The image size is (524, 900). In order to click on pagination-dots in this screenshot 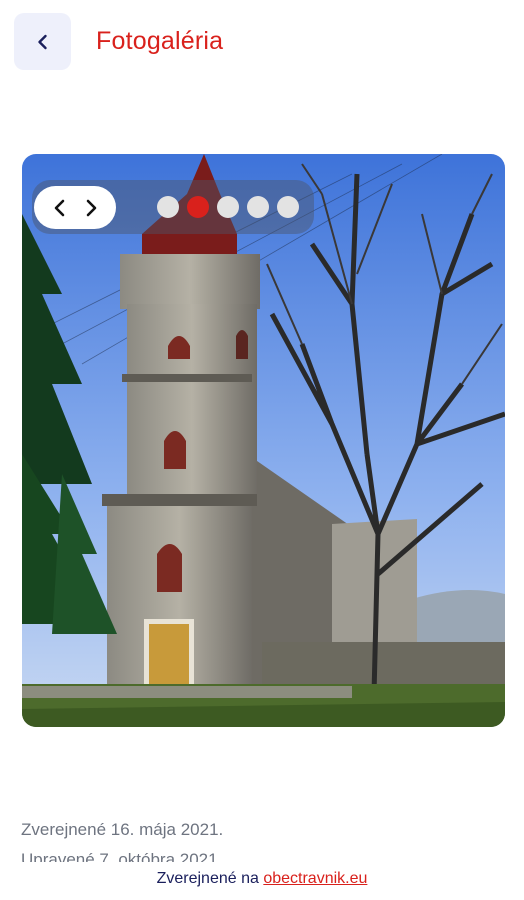, I will do `click(228, 207)`.